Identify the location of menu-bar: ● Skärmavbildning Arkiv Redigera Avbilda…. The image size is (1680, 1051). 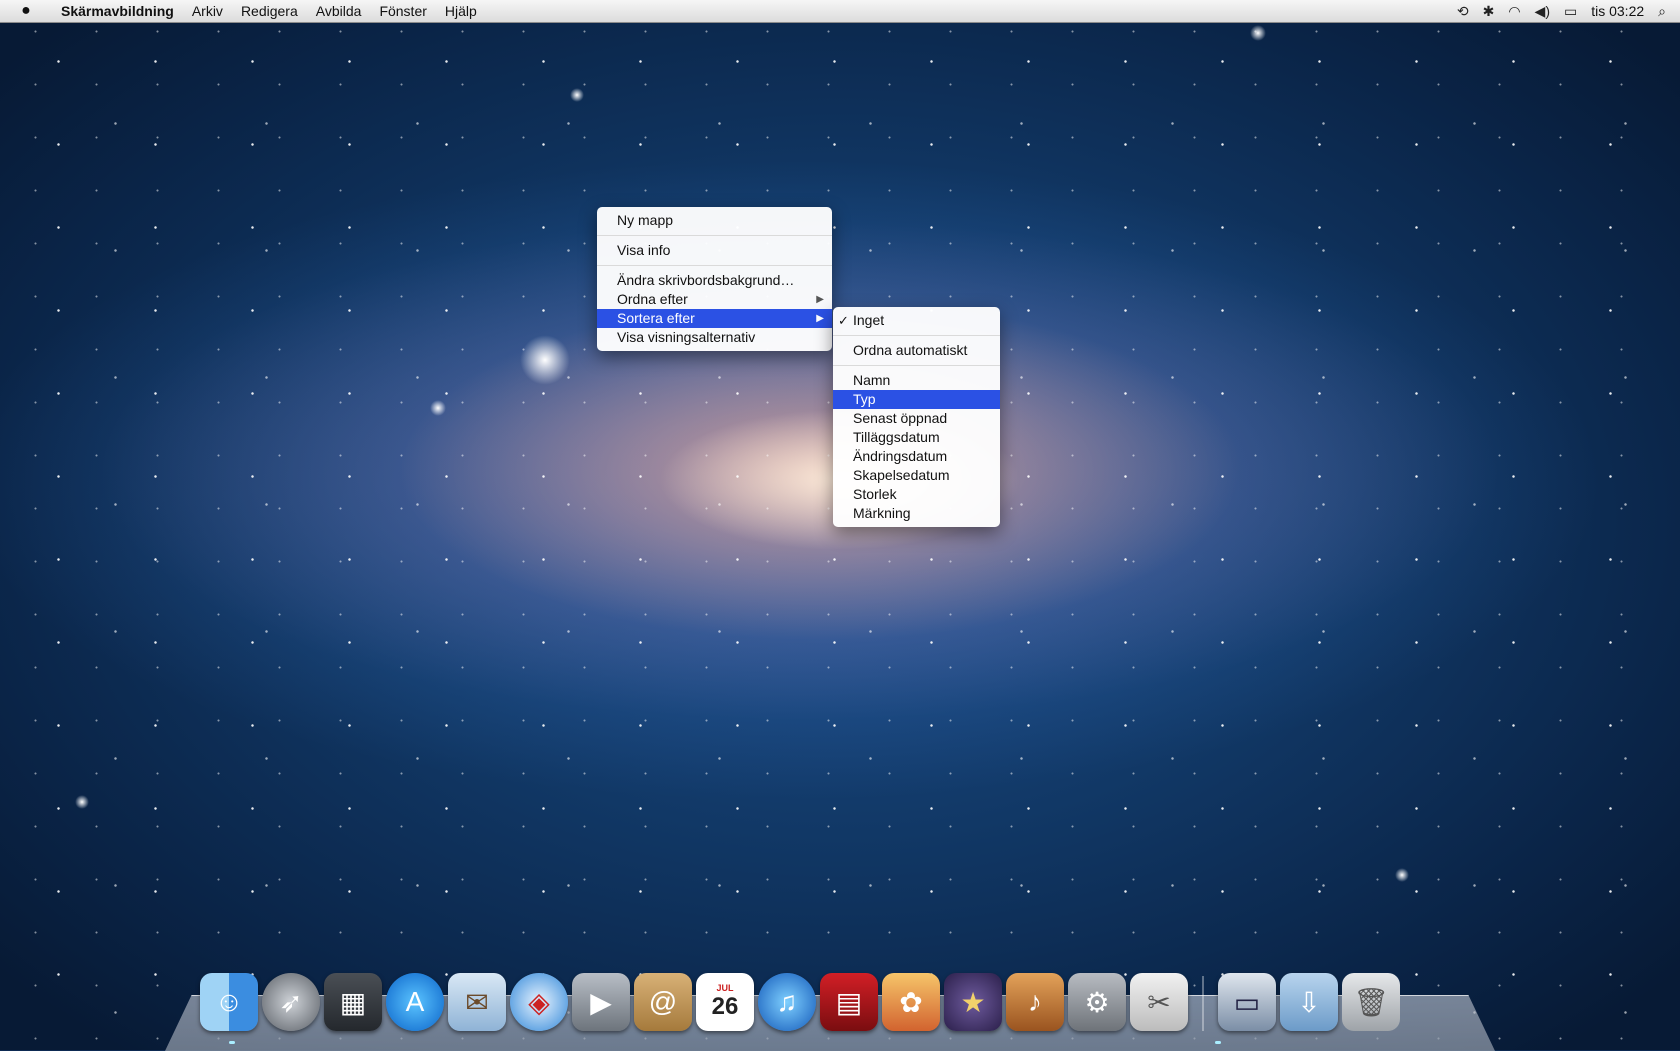
(840, 11).